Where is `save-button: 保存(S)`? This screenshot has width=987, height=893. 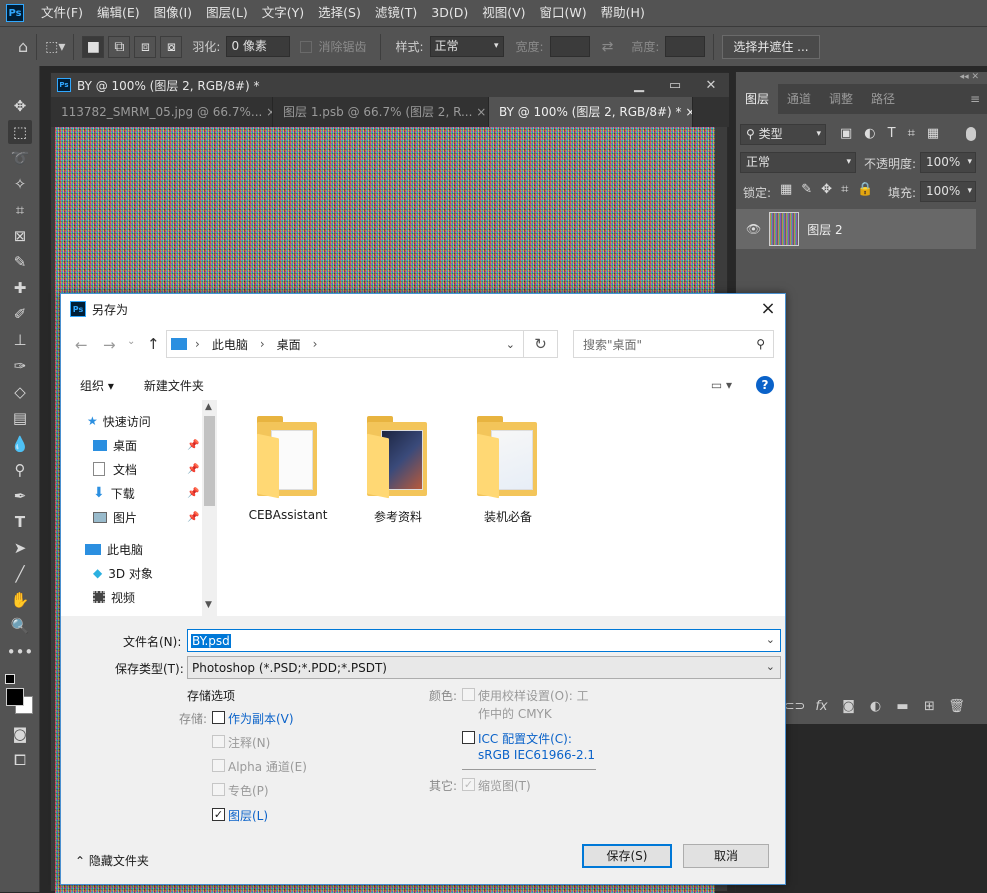 save-button: 保存(S) is located at coordinates (627, 856).